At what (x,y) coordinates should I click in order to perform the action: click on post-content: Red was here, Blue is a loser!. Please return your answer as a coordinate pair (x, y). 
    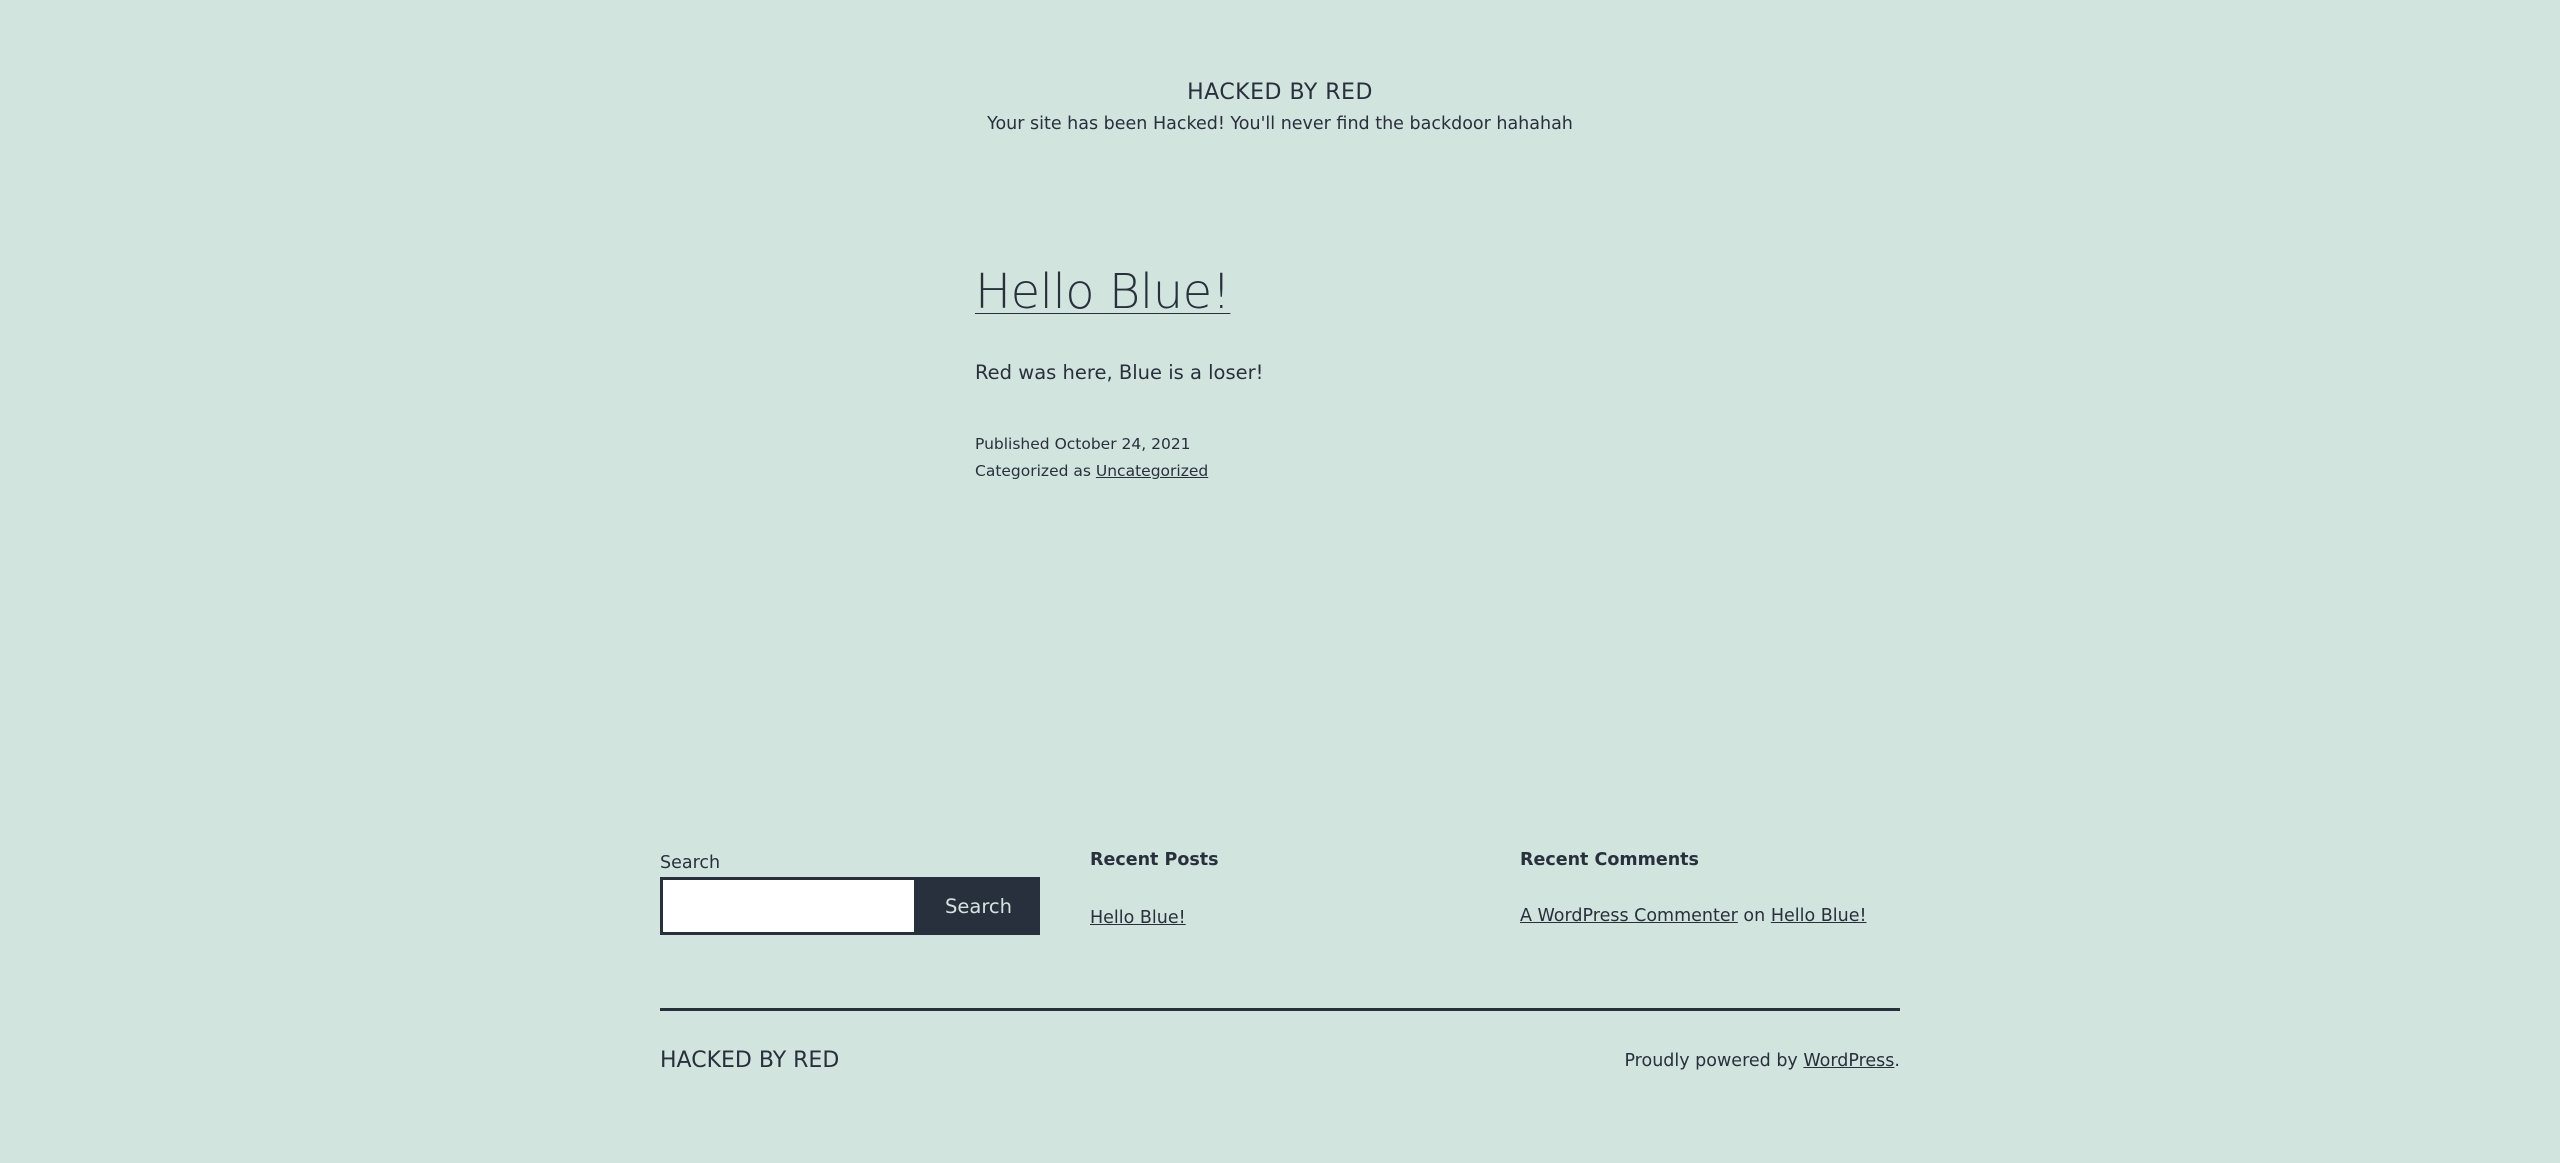
    Looking at the image, I should click on (1119, 372).